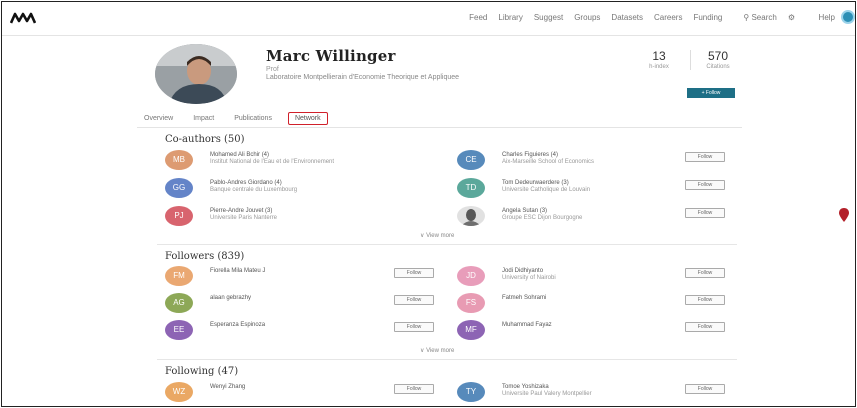  What do you see at coordinates (827, 17) in the screenshot?
I see `nav-help: Help` at bounding box center [827, 17].